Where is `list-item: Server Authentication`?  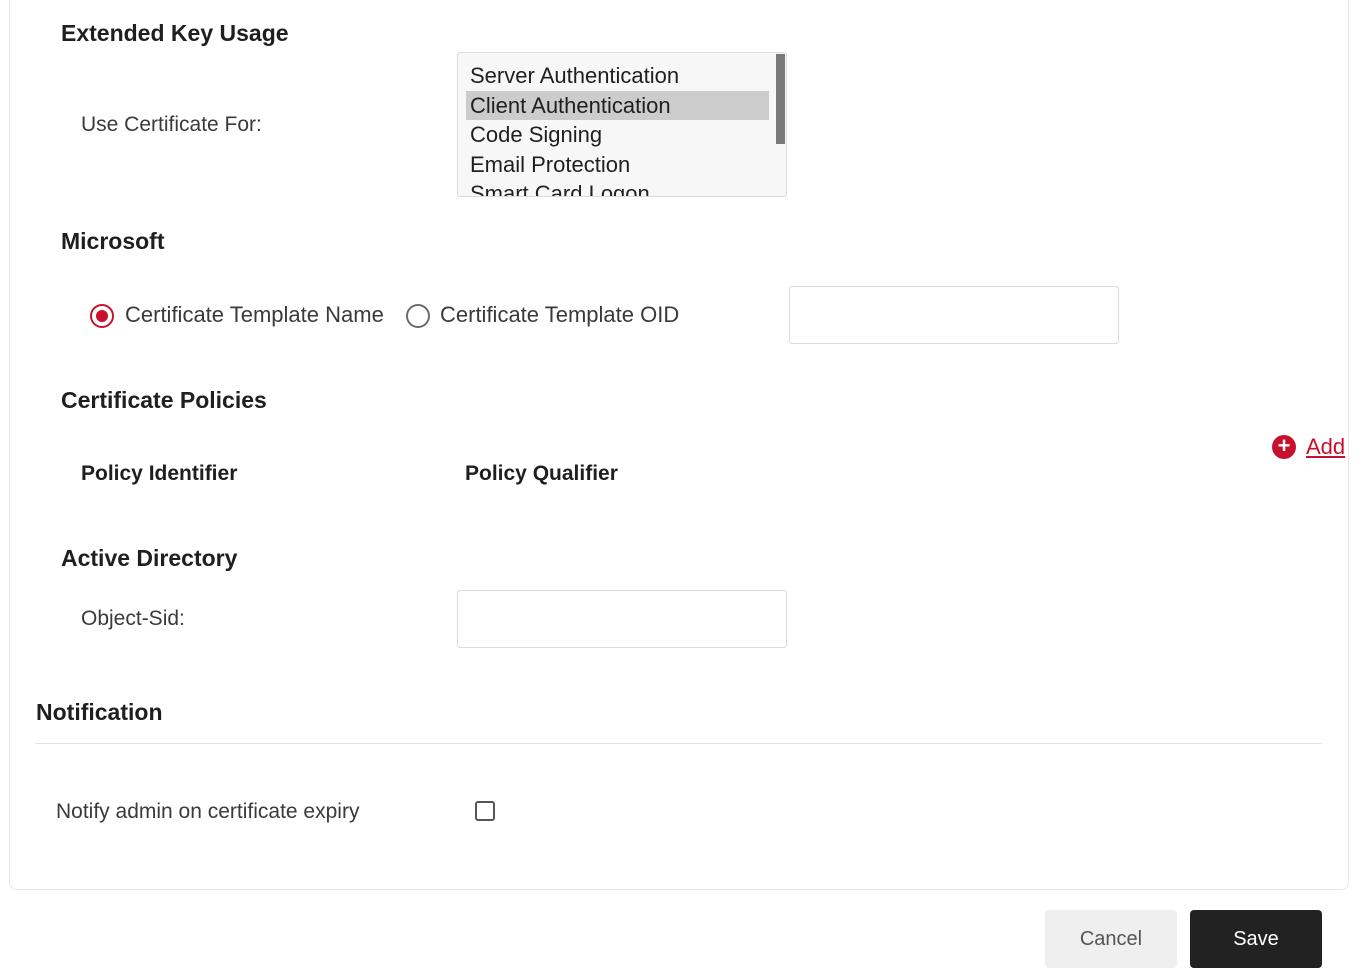
list-item: Server Authentication is located at coordinates (617, 75).